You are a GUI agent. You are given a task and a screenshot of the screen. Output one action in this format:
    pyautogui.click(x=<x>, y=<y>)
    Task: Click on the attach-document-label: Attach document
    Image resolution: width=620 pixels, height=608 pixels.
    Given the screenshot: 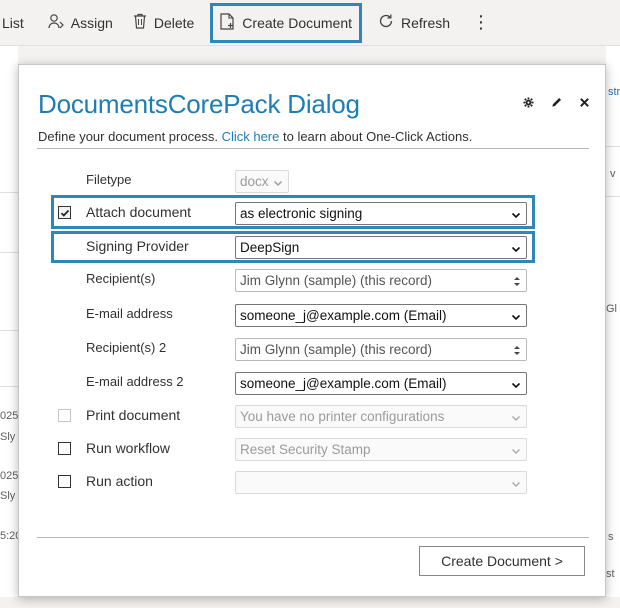 What is the action you would take?
    pyautogui.click(x=139, y=212)
    